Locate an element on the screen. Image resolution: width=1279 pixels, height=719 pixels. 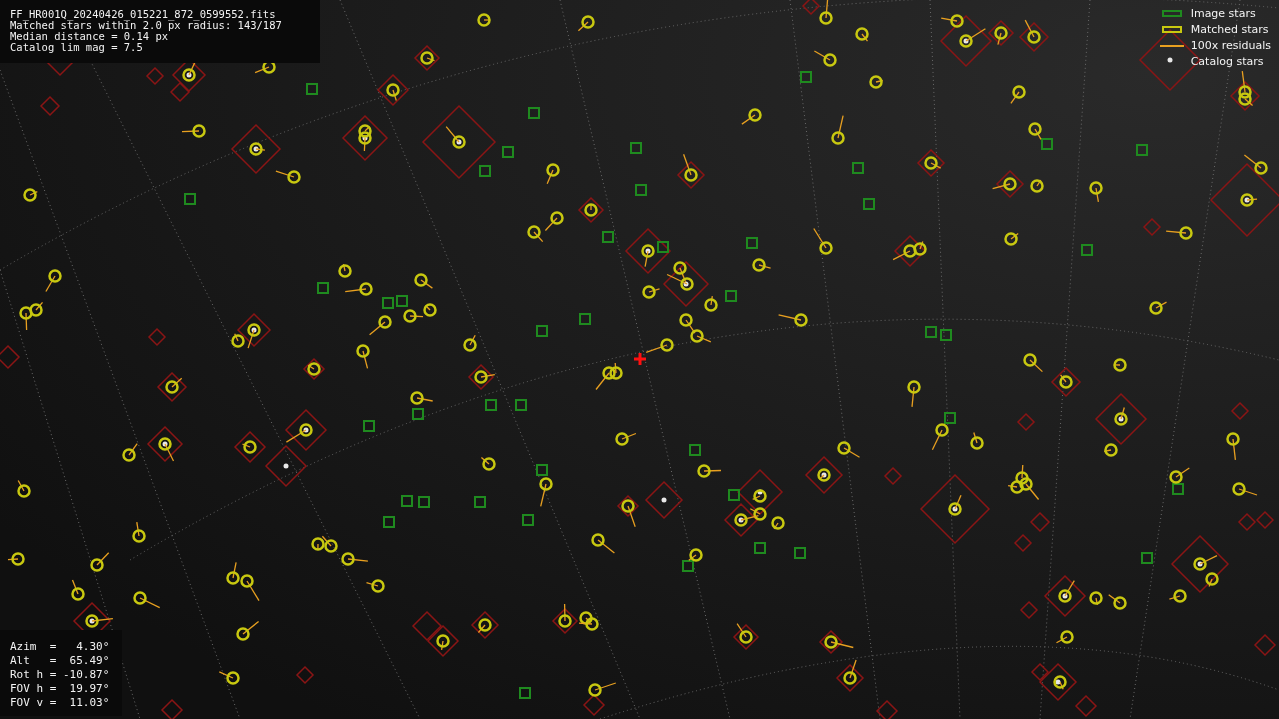
legend-label: Matched stars is located at coordinates (1229, 29).